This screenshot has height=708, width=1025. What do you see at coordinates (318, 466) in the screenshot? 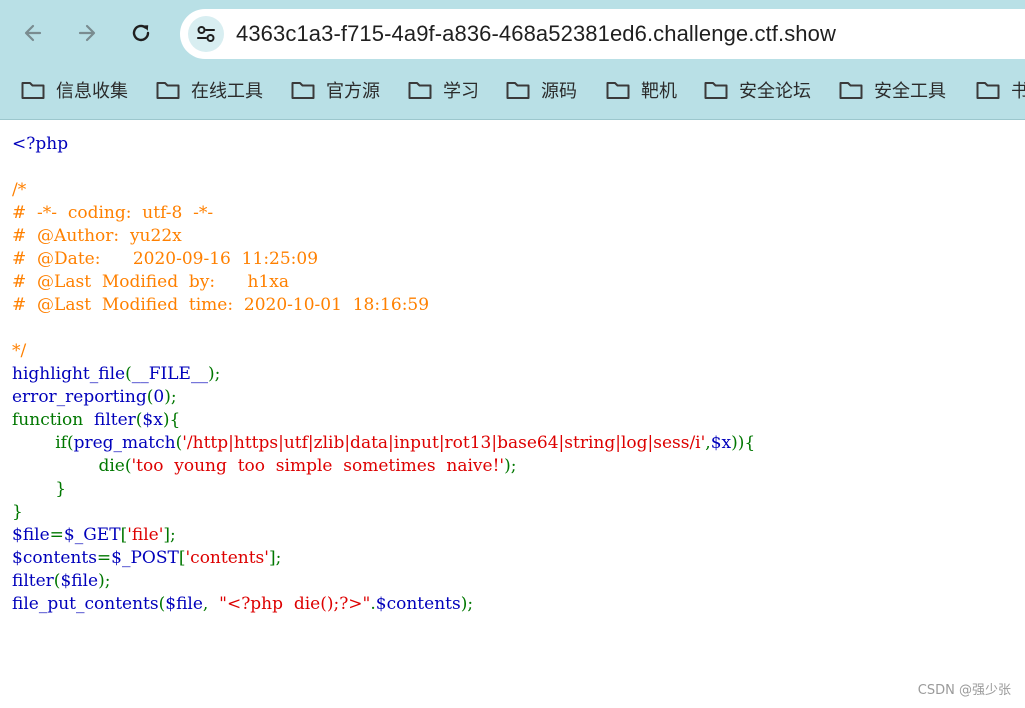
I see `code-token: 'too young too simple sometimes naive!'` at bounding box center [318, 466].